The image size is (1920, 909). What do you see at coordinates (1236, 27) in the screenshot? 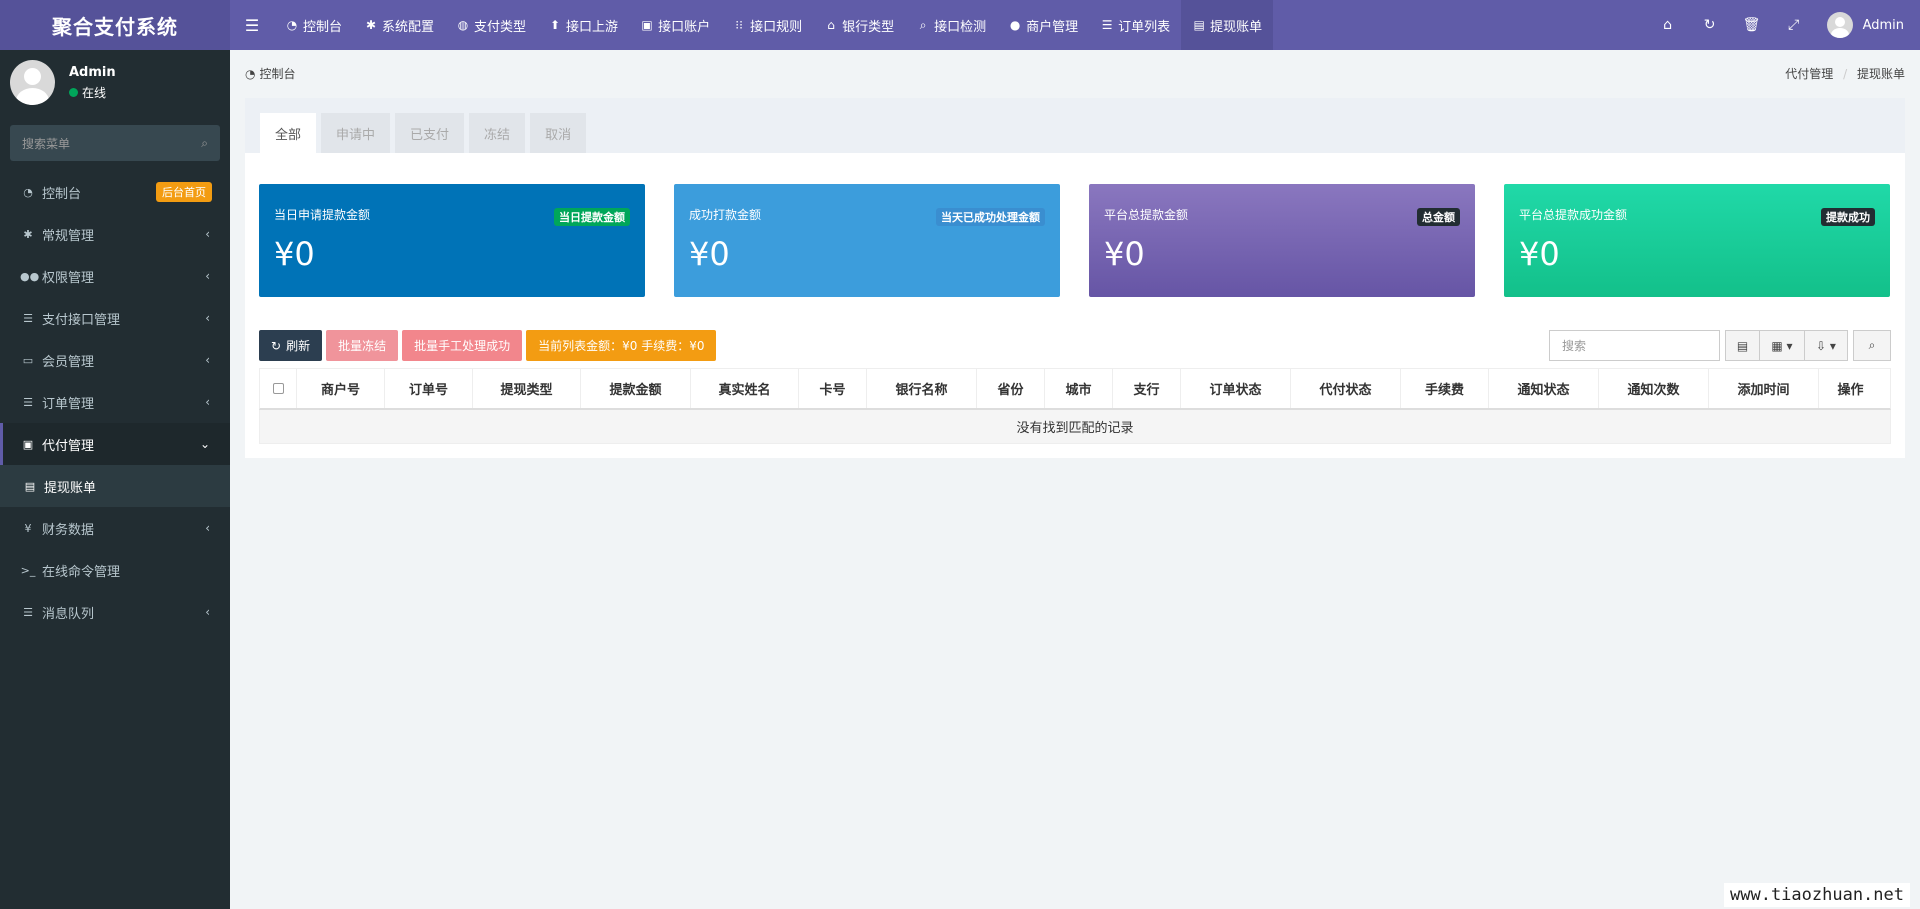
I see `topnav-label: 提现账单` at bounding box center [1236, 27].